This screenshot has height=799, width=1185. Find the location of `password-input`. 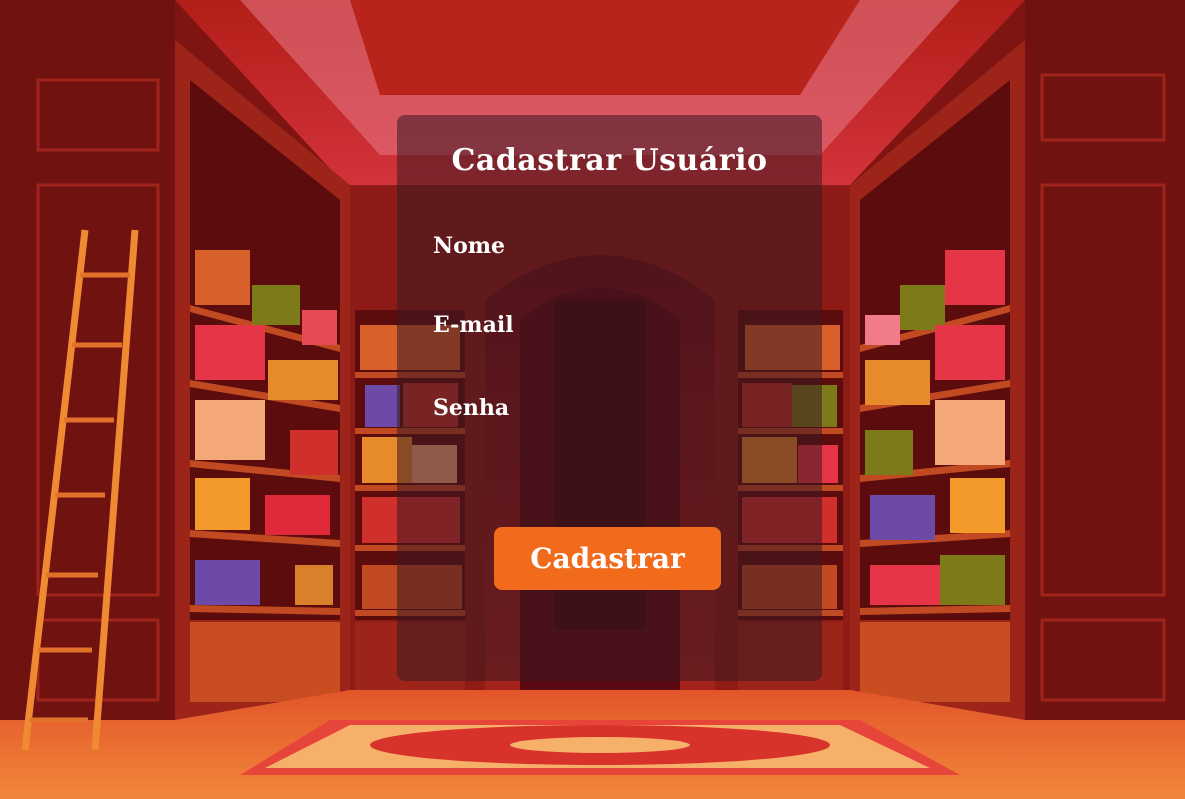

password-input is located at coordinates (610, 442).